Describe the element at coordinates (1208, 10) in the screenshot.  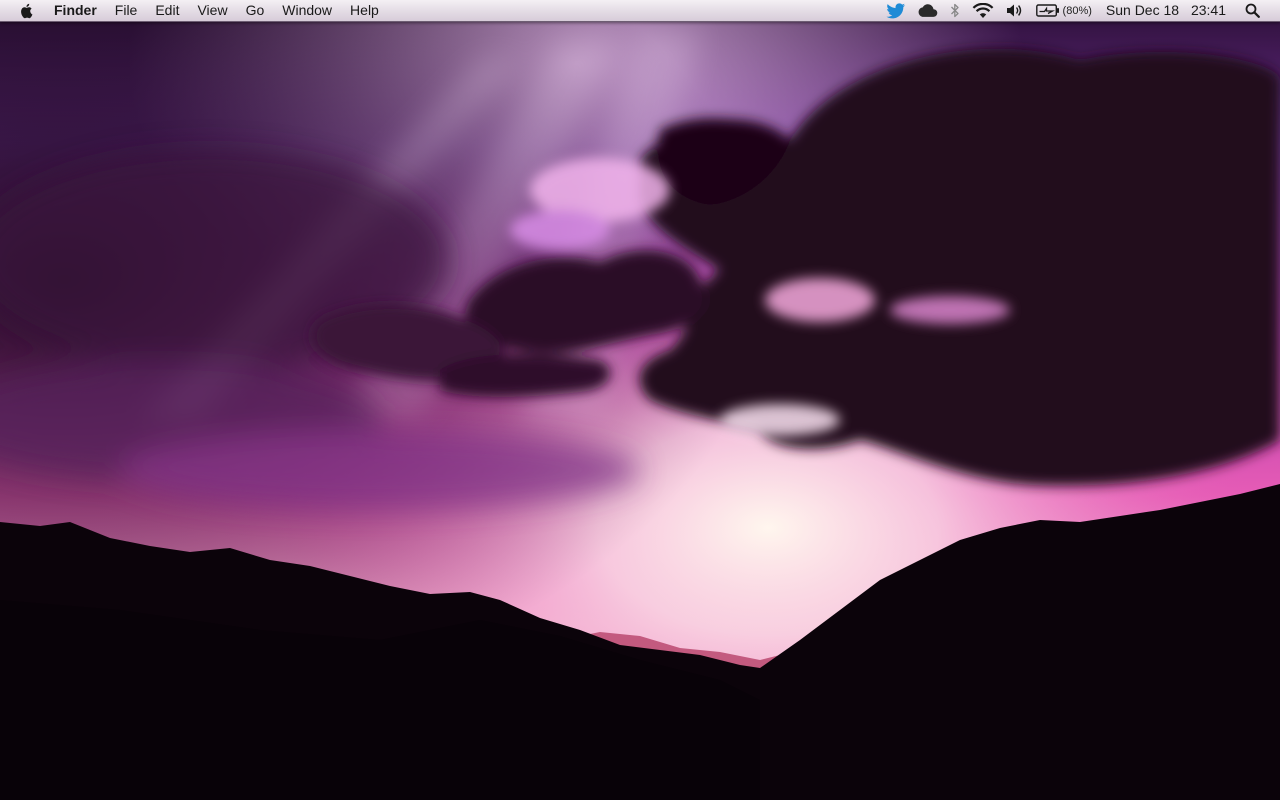
I see `clock-time: 23:41` at that location.